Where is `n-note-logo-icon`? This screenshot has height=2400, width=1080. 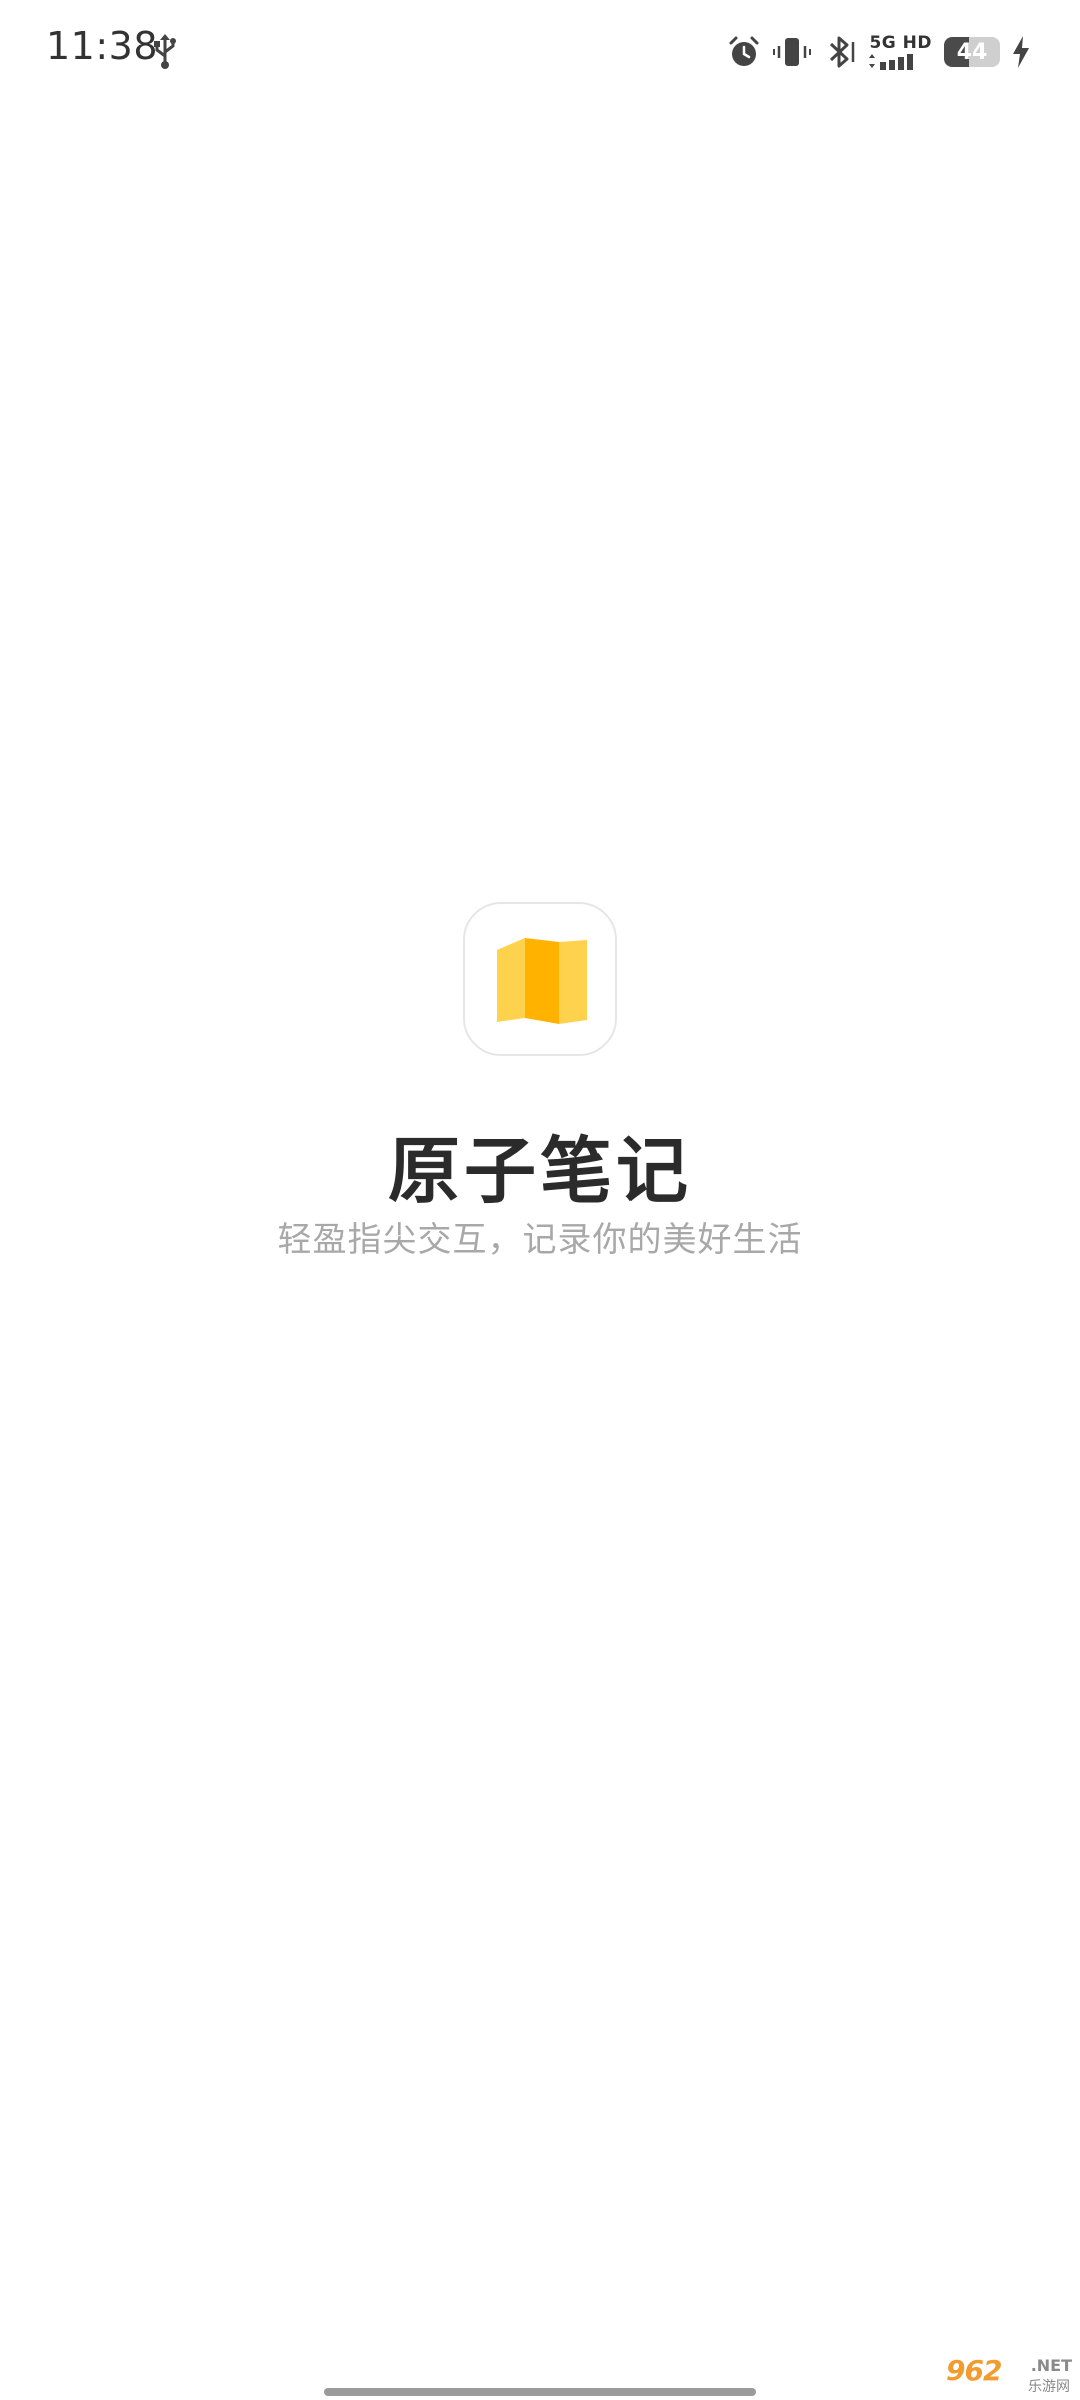 n-note-logo-icon is located at coordinates (542, 981).